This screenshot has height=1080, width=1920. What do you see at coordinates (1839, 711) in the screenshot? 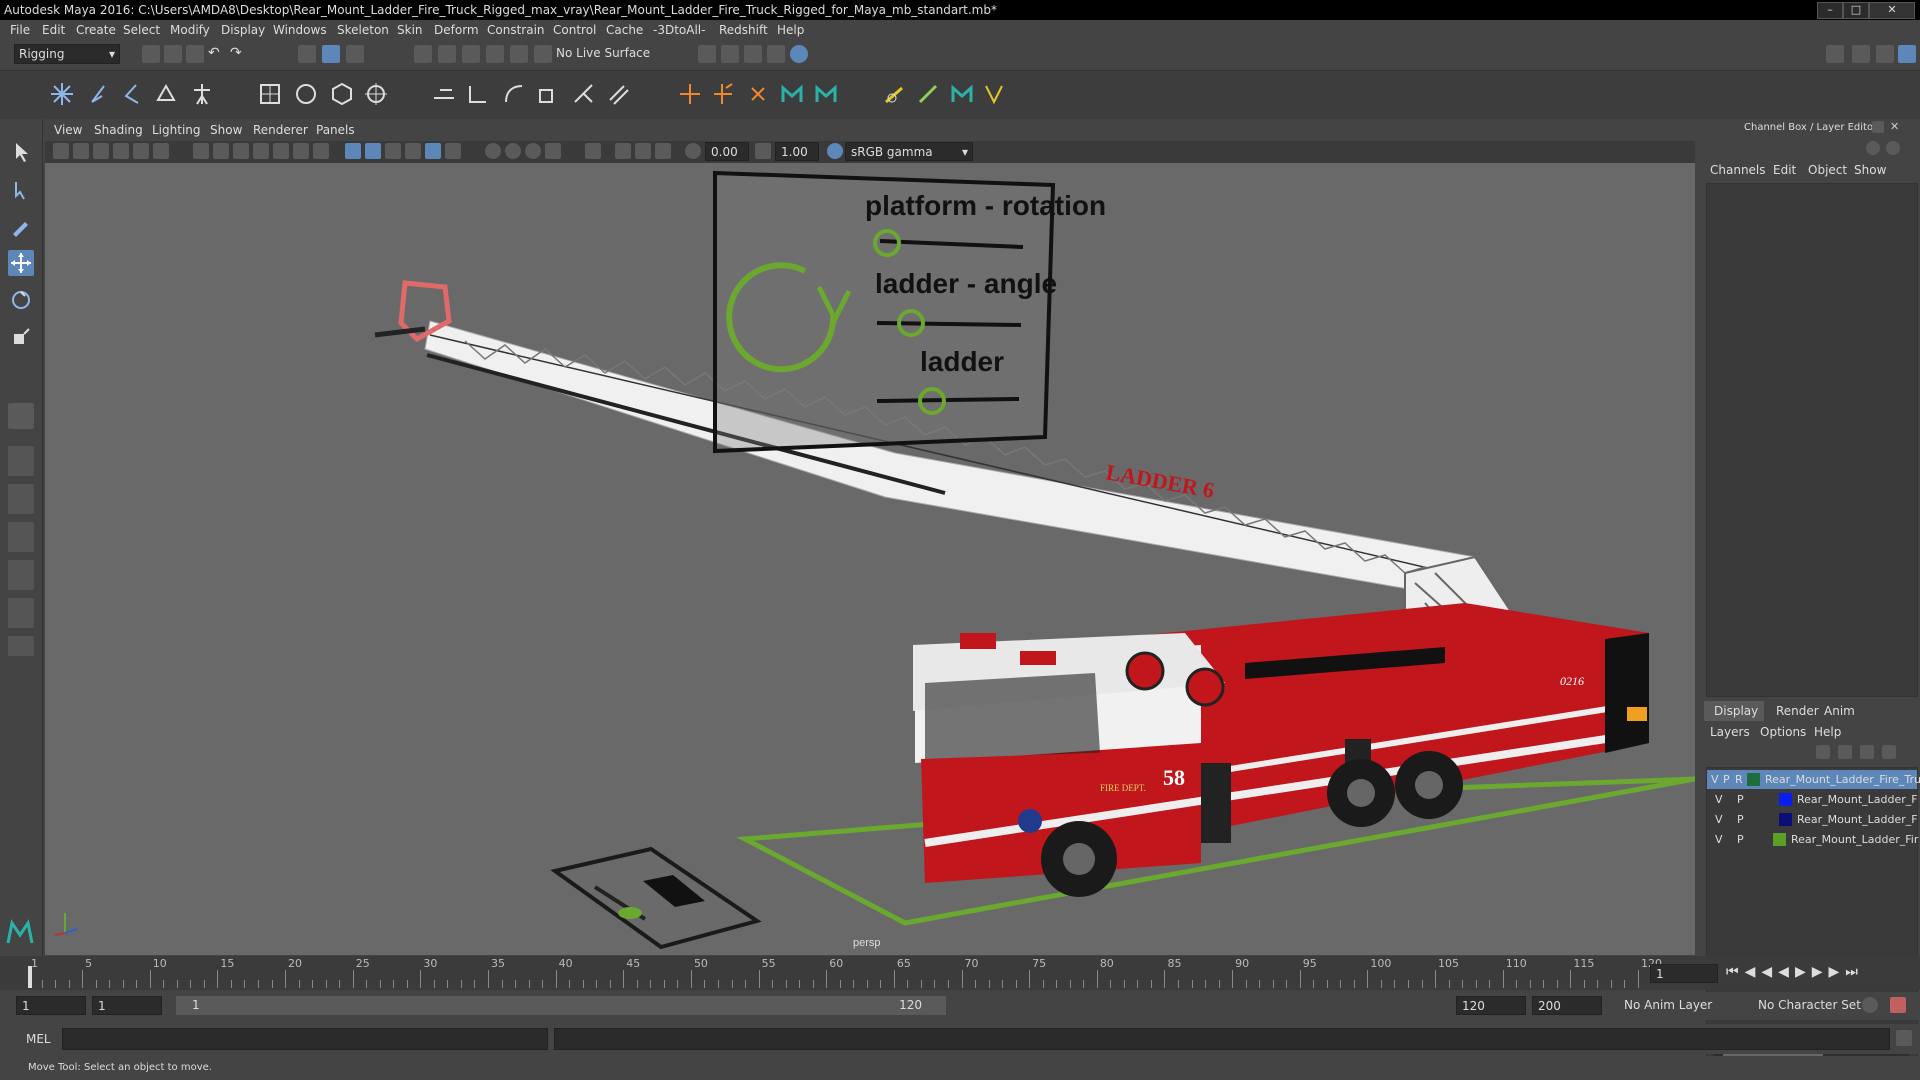
I see `tab-anim: Anim` at bounding box center [1839, 711].